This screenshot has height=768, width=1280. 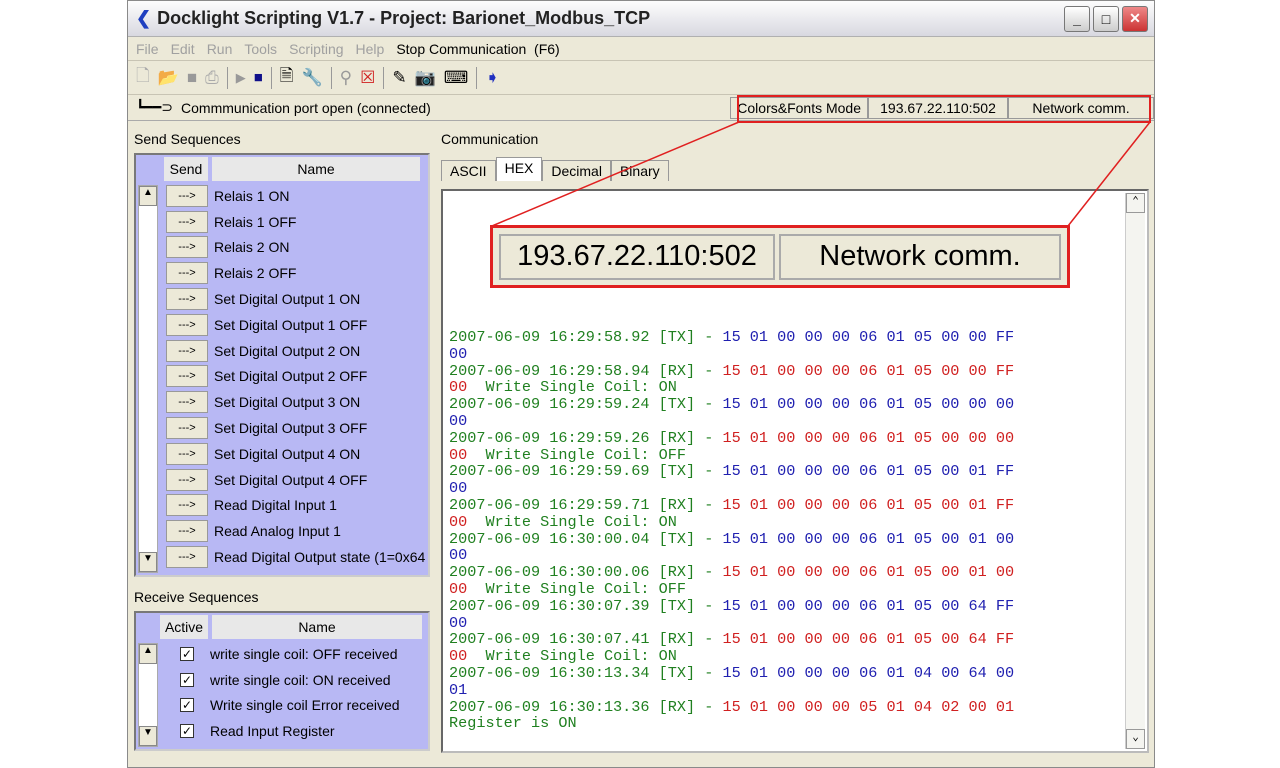 I want to click on zoom-address: 193.67.22.110:502, so click(x=637, y=256).